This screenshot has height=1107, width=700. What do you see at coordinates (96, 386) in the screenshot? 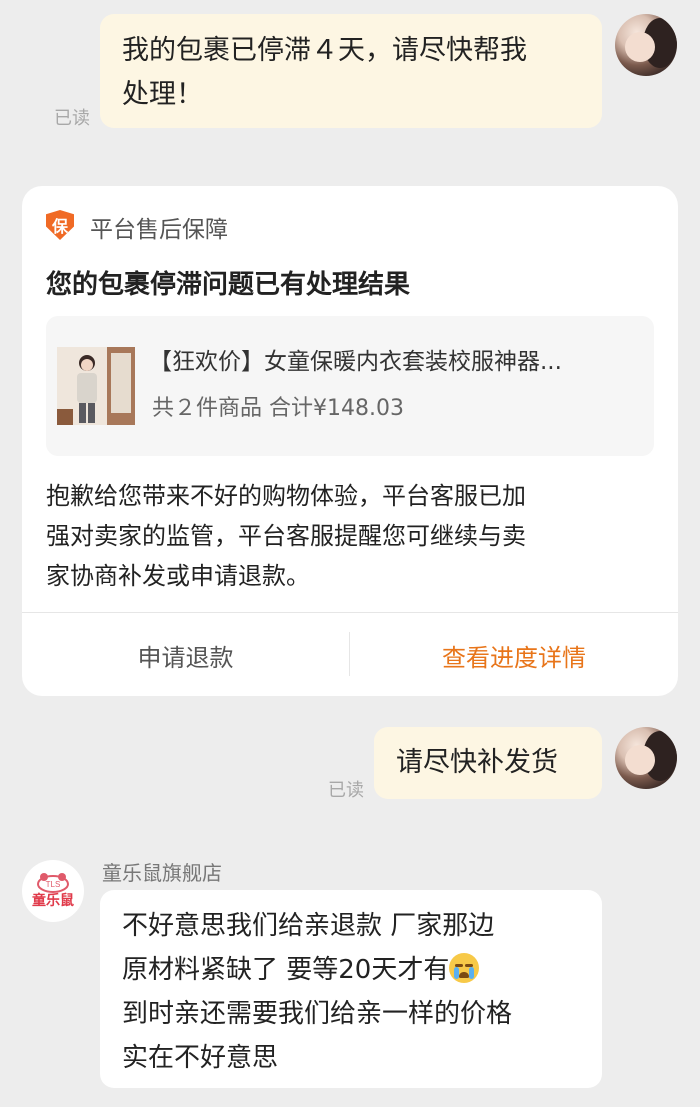
I see `product-thumbnail` at bounding box center [96, 386].